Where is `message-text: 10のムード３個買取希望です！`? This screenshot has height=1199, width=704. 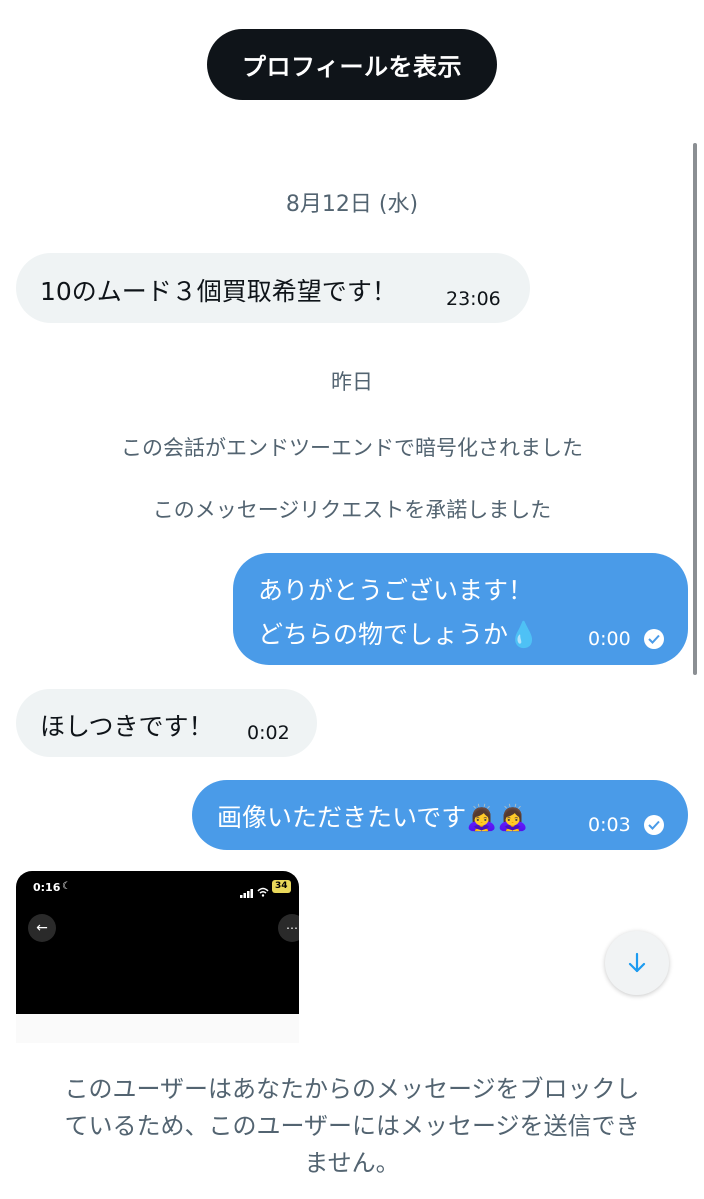 message-text: 10のムード３個買取希望です！ is located at coordinates (218, 291).